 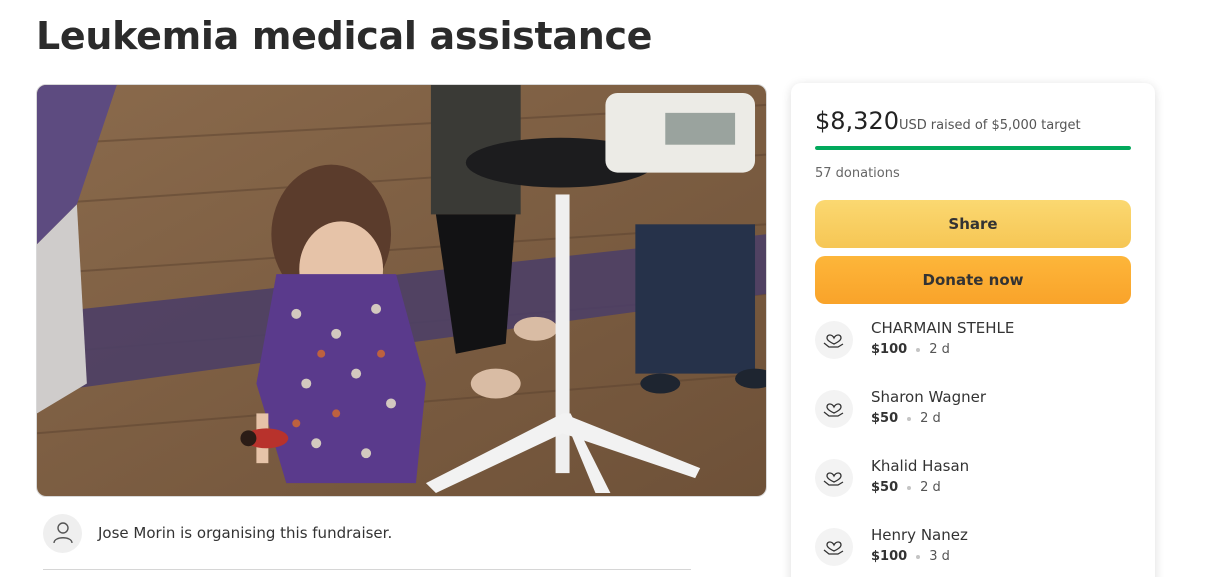 What do you see at coordinates (367, 569) in the screenshot?
I see `divider` at bounding box center [367, 569].